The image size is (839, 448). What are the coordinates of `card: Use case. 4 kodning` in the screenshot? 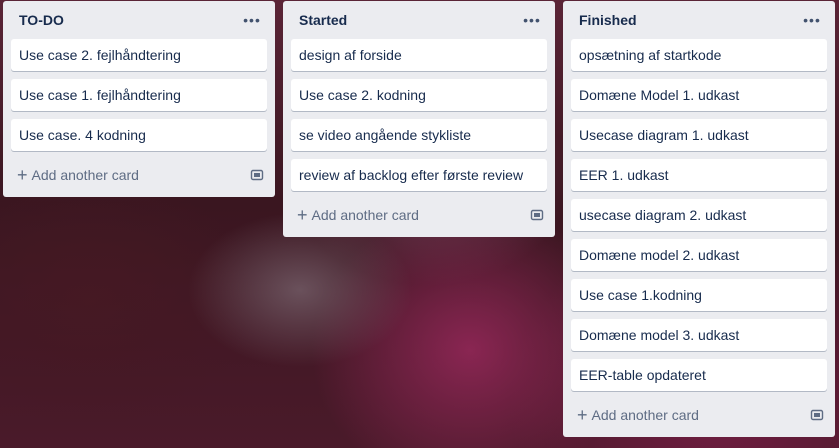 It's located at (139, 135).